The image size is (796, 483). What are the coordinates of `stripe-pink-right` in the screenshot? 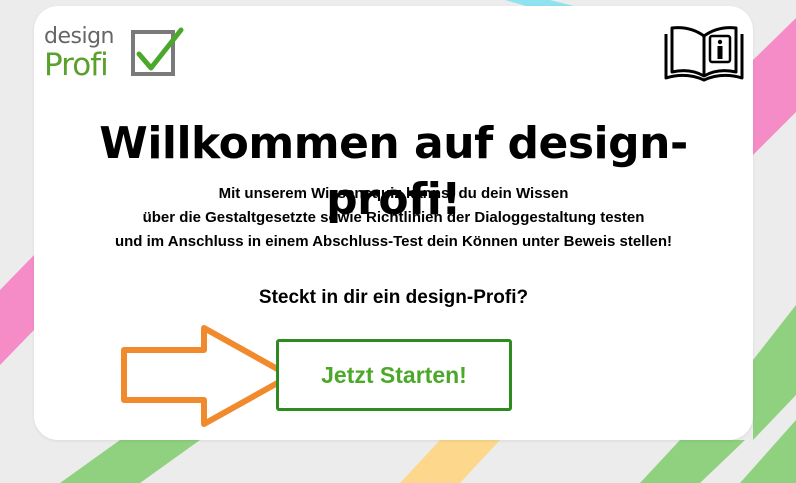 It's located at (774, 86).